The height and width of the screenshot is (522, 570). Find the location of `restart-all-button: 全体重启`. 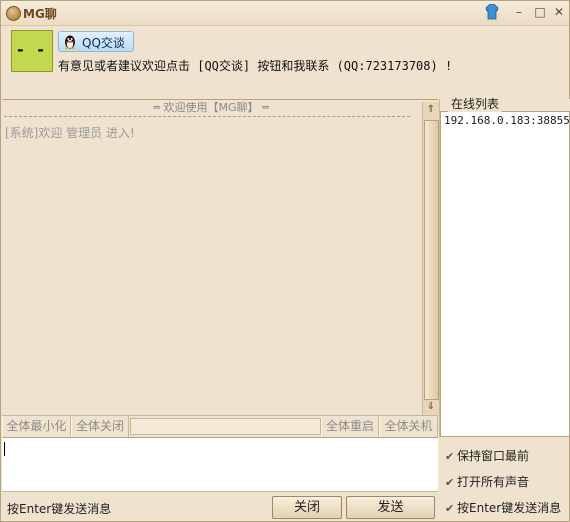

restart-all-button: 全体重启 is located at coordinates (350, 426).